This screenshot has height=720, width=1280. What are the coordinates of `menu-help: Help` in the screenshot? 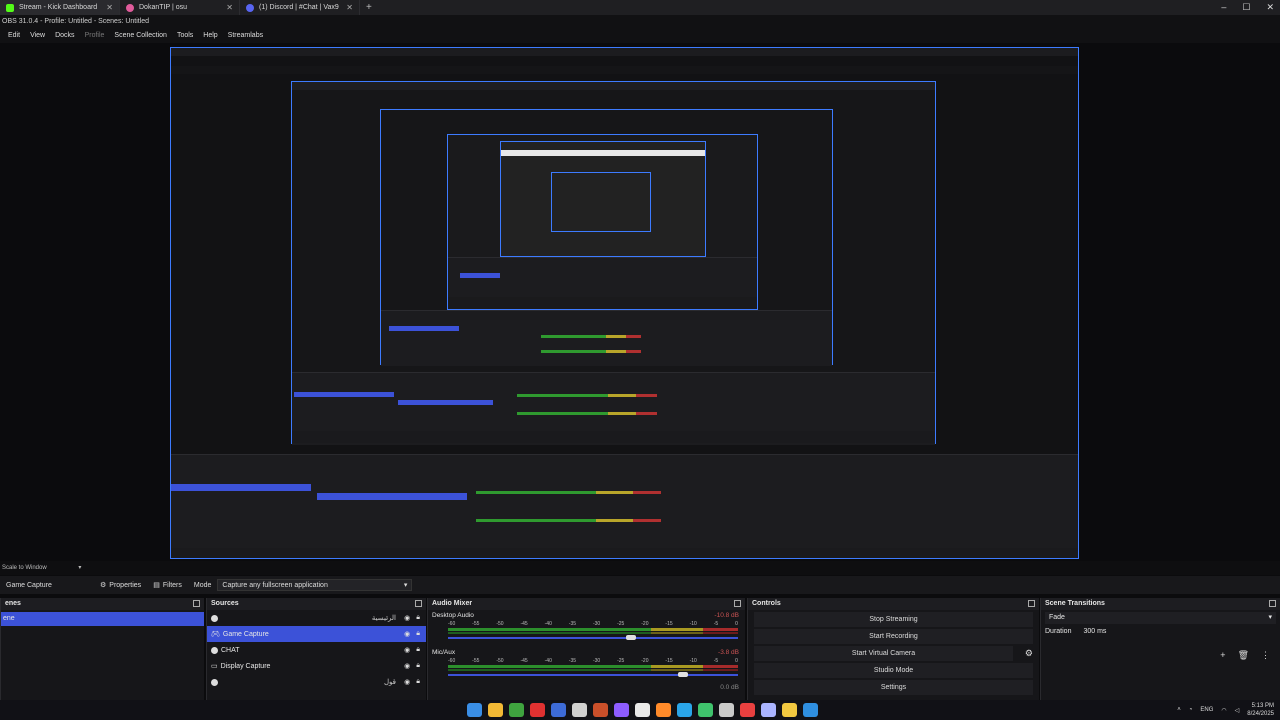 It's located at (210, 36).